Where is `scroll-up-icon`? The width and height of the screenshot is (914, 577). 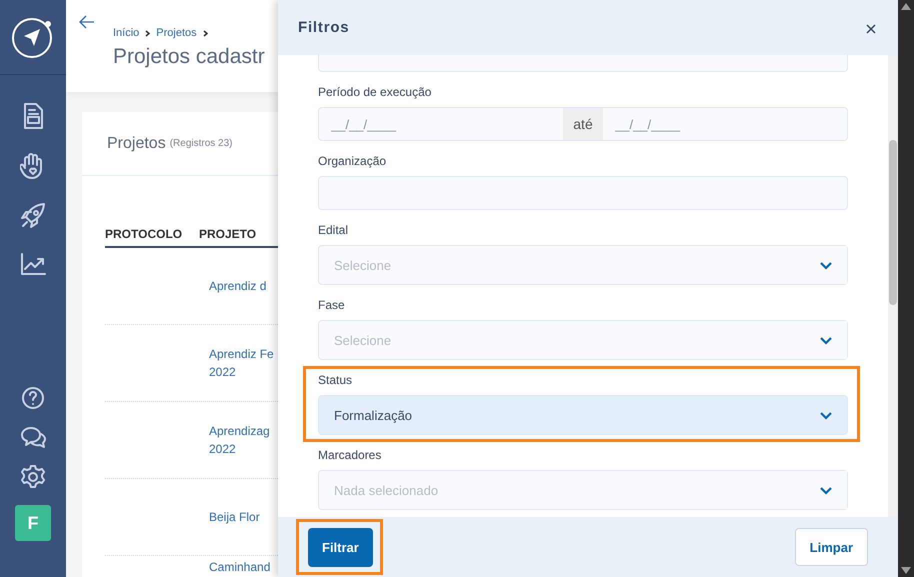
scroll-up-icon is located at coordinates (906, 6).